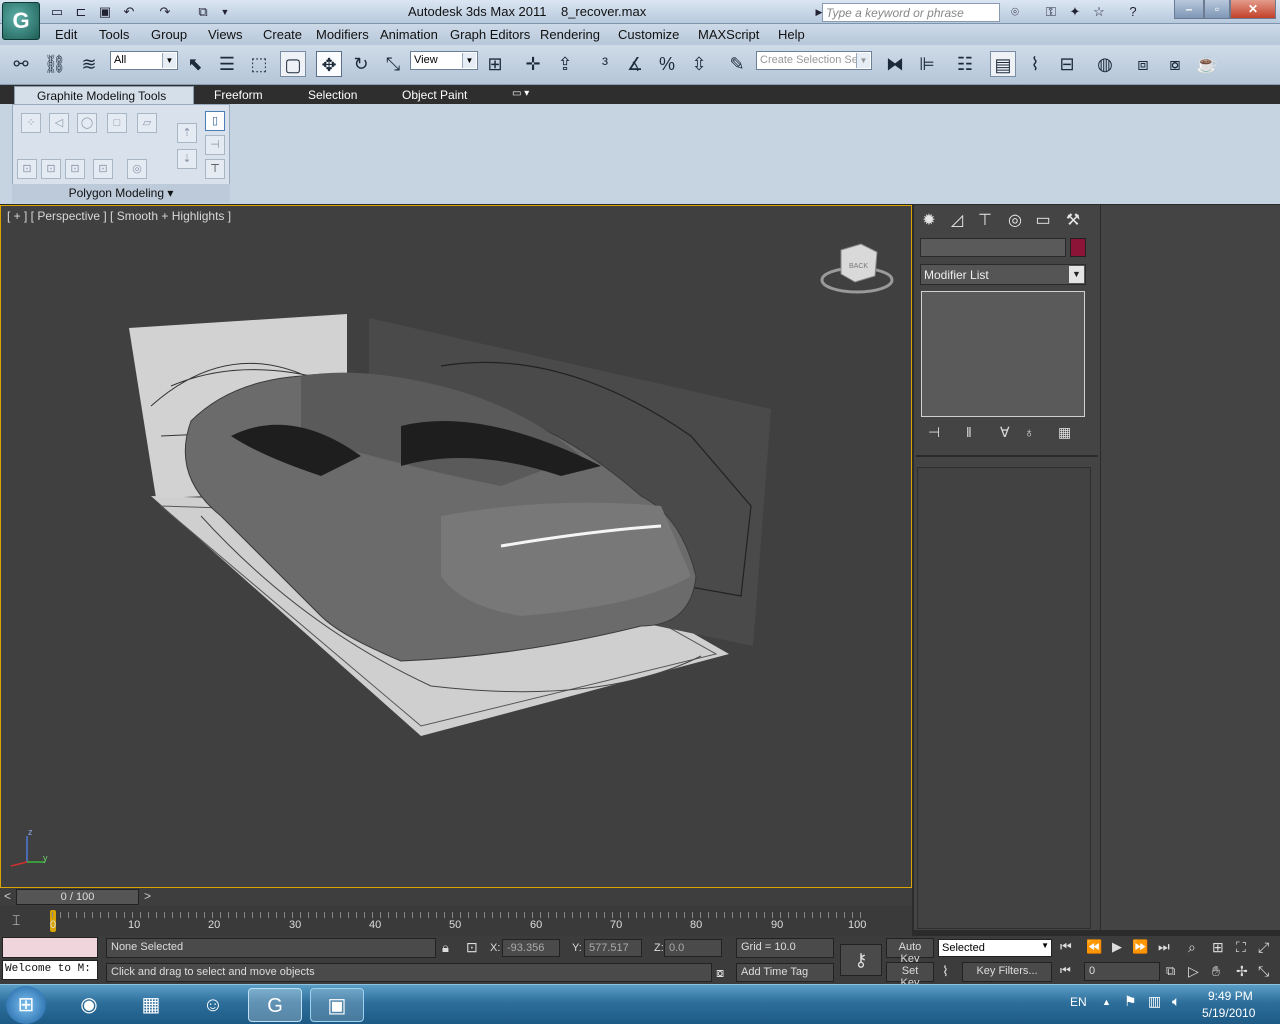 This screenshot has height=1024, width=1280. Describe the element at coordinates (89, 64) in the screenshot. I see `bind-space-warp-icon: ≋` at that location.